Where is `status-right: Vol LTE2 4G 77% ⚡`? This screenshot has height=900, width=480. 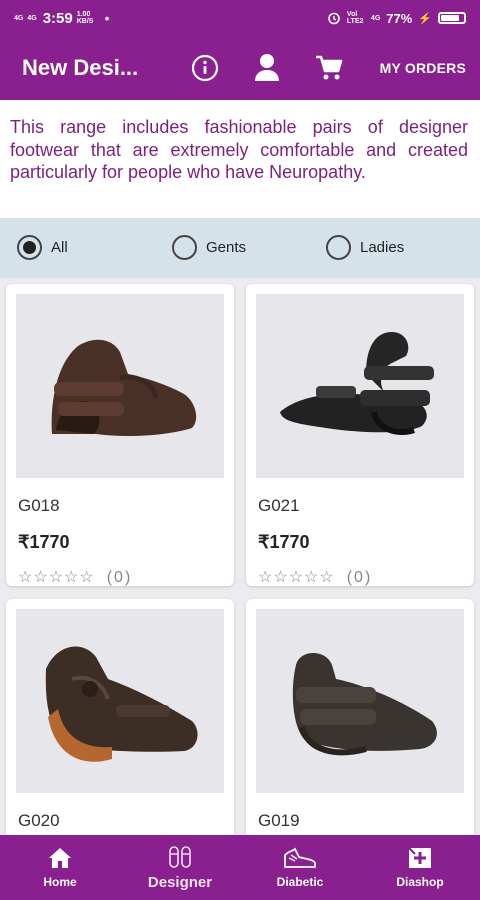 status-right: Vol LTE2 4G 77% ⚡ is located at coordinates (396, 18).